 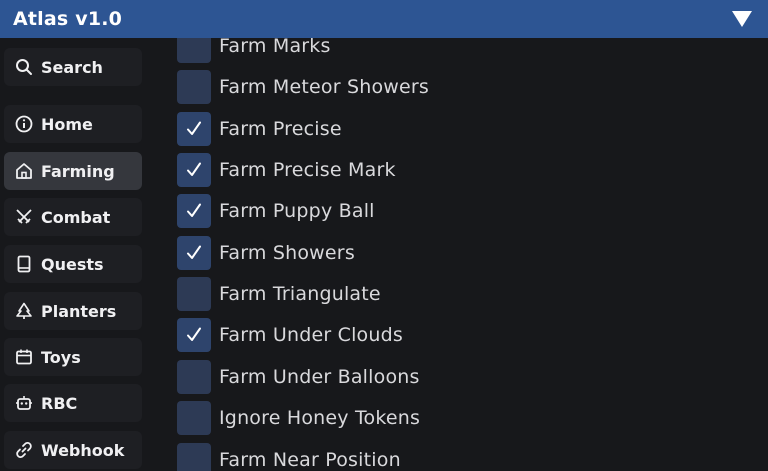 I want to click on house-icon, so click(x=24, y=171).